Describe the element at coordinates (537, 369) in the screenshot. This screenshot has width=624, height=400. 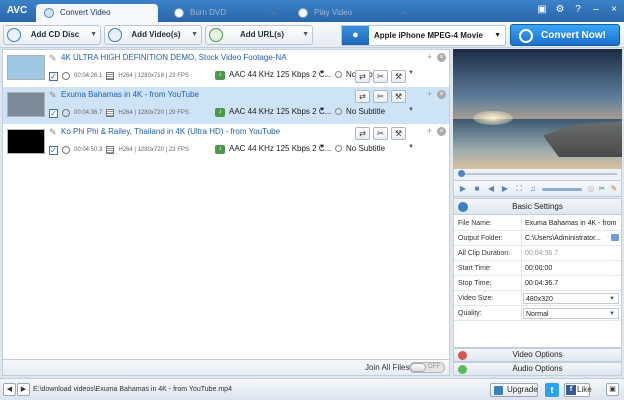
I see `audio-options-header: Audio Options` at that location.